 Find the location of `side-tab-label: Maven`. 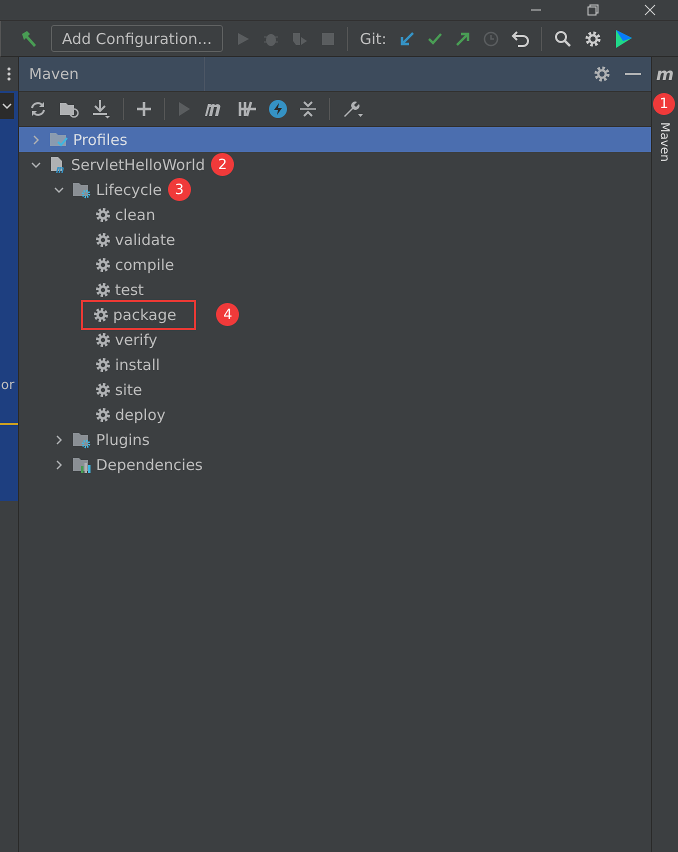

side-tab-label: Maven is located at coordinates (665, 142).